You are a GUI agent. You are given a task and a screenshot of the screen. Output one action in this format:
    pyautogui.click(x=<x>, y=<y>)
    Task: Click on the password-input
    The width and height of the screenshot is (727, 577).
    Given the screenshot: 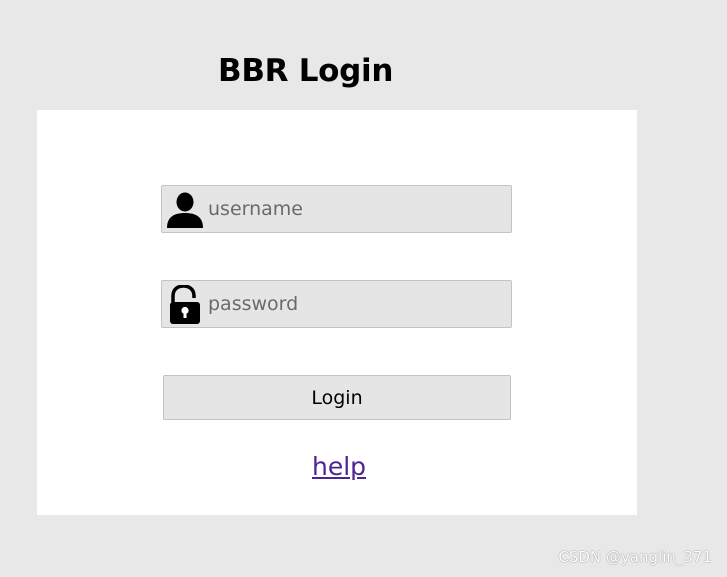 What is the action you would take?
    pyautogui.click(x=356, y=304)
    